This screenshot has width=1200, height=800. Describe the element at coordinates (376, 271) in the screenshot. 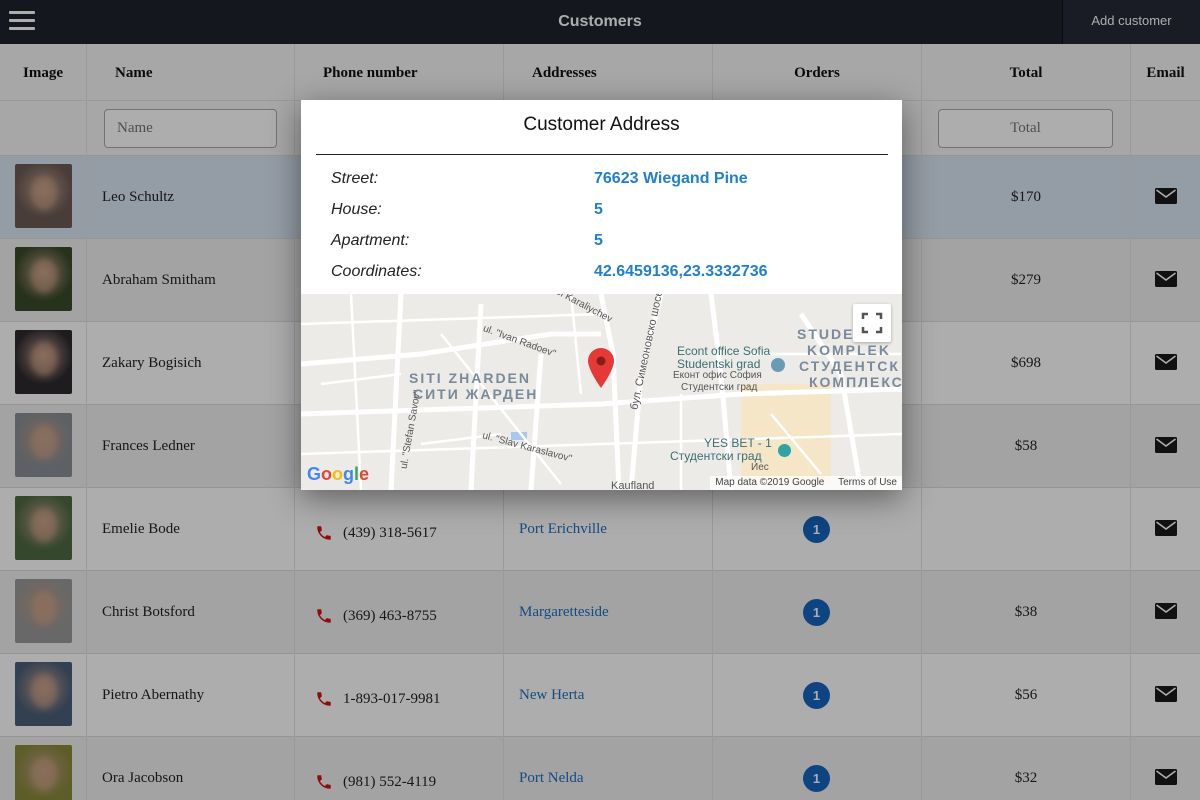

I see `coordinates-label: Coordinates:` at that location.